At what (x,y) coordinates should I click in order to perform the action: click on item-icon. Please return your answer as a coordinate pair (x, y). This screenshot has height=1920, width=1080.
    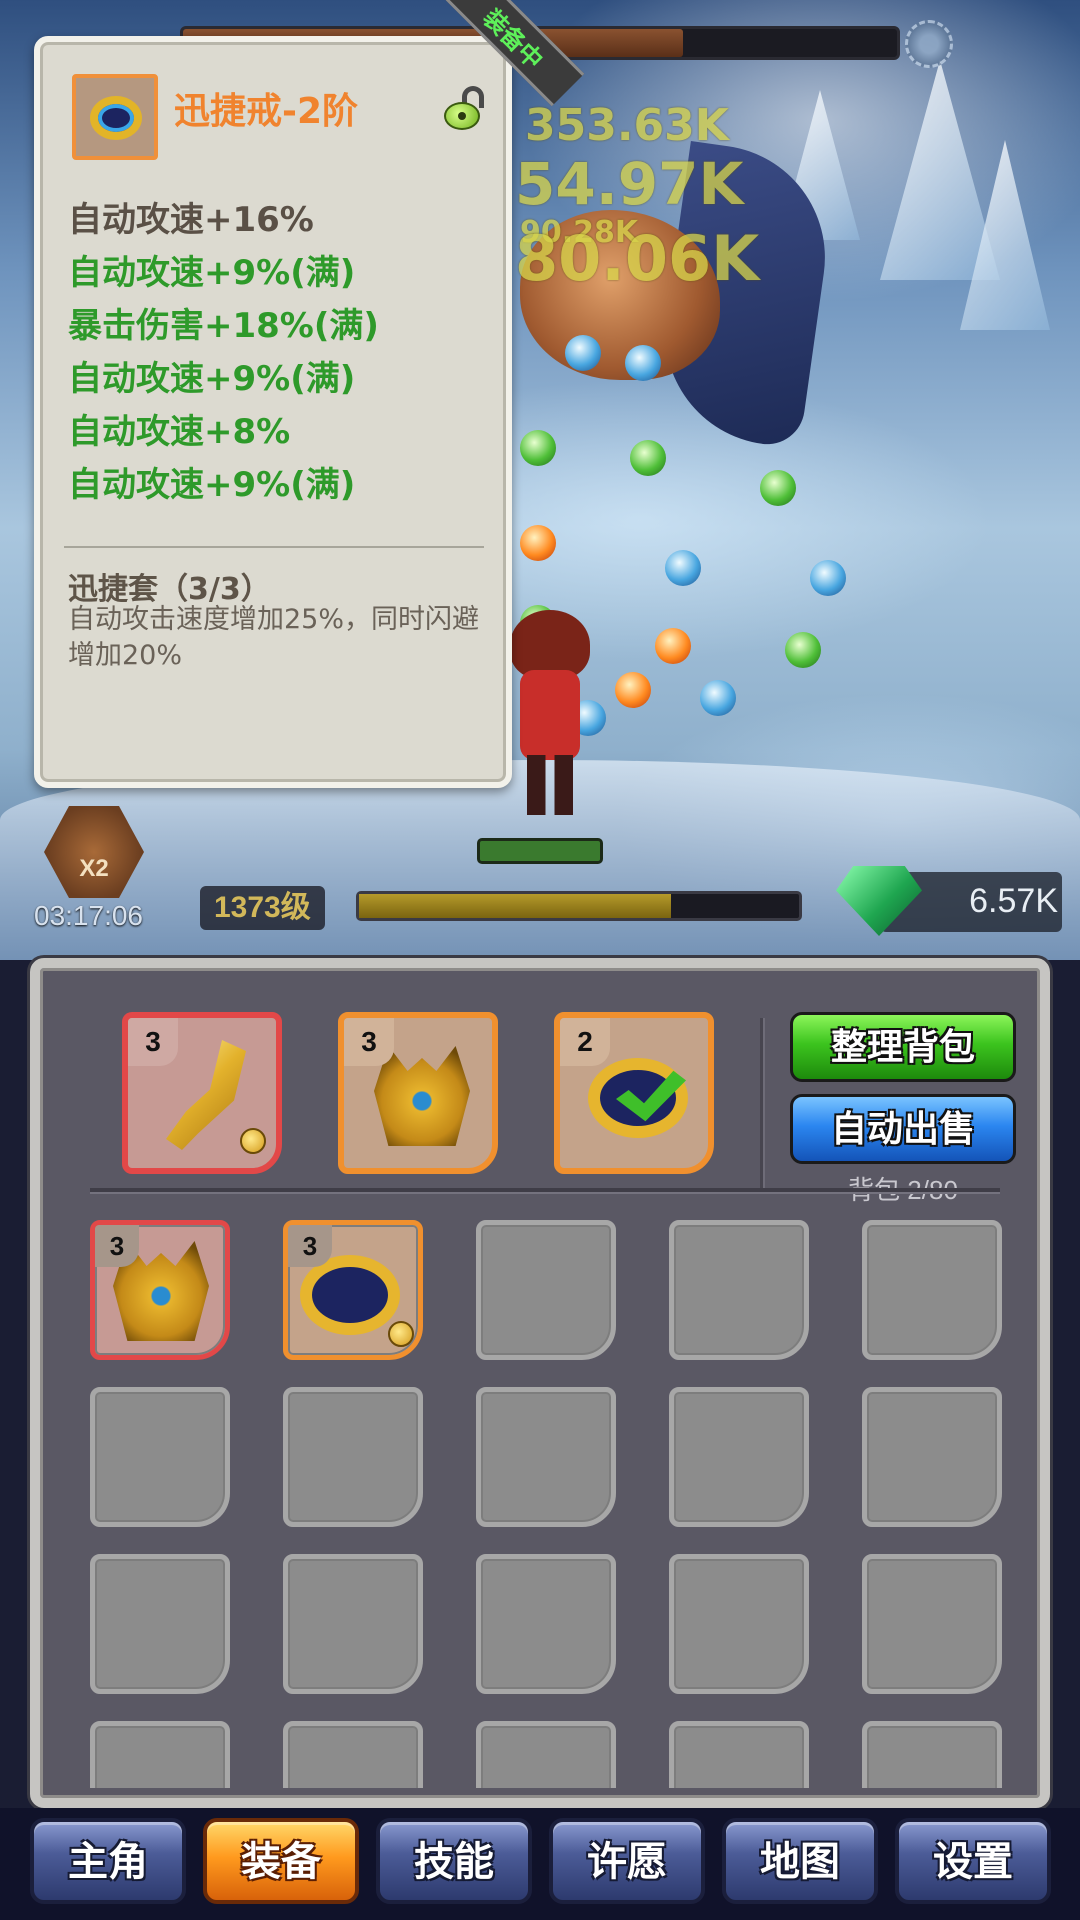
    Looking at the image, I should click on (115, 117).